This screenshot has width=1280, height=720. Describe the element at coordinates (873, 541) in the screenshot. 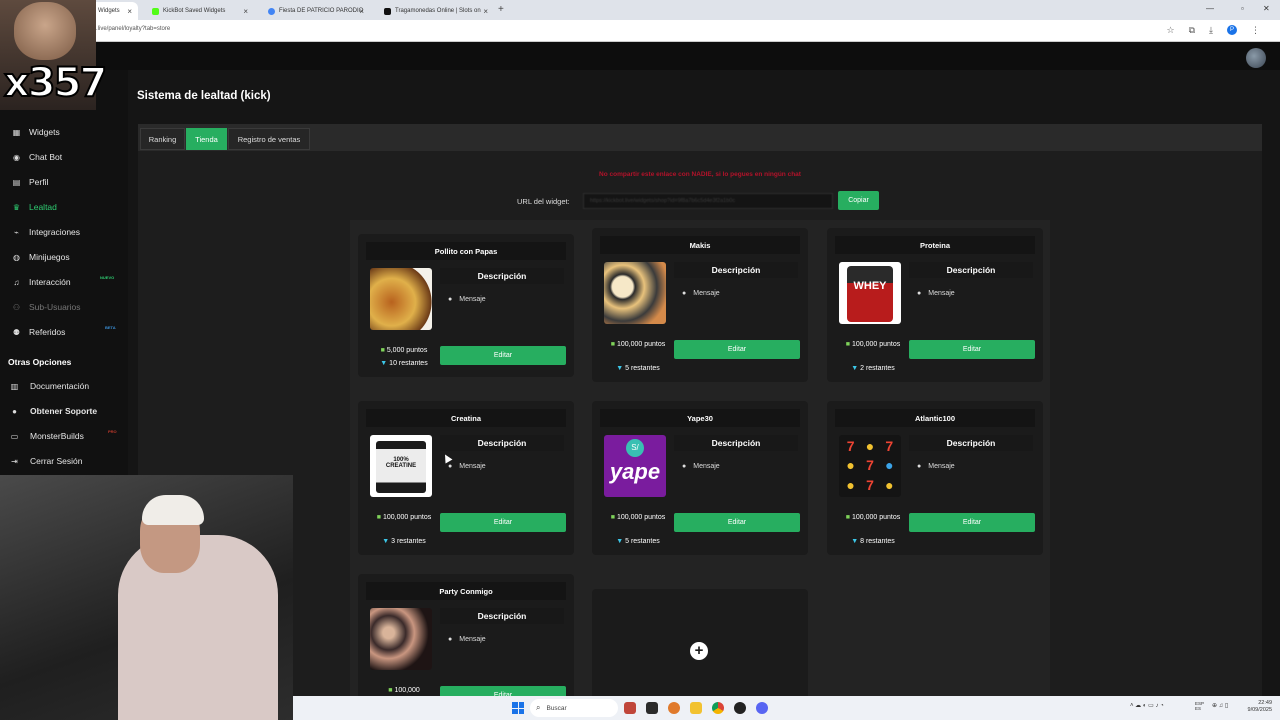

I see `remaining-stock: ▼ 8 restantes` at that location.